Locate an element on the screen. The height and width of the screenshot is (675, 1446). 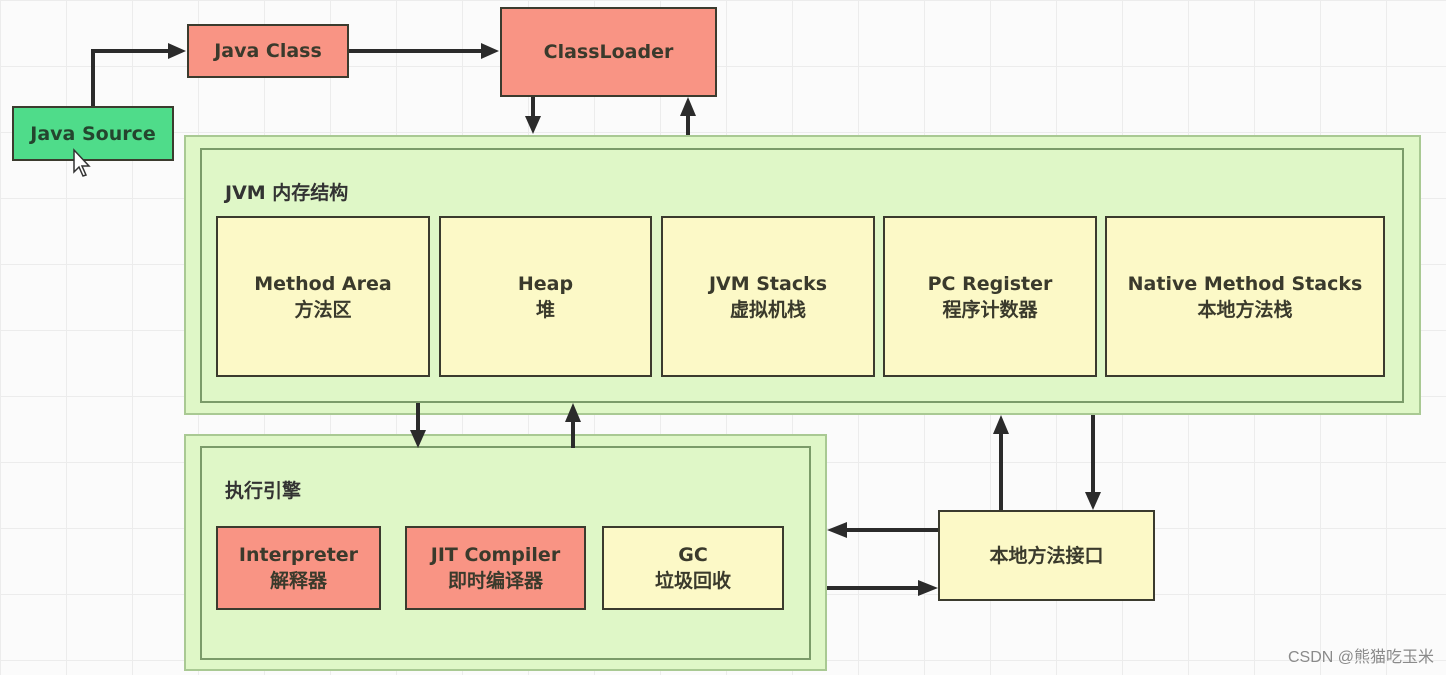
method-area-en: Method Area is located at coordinates (323, 283).